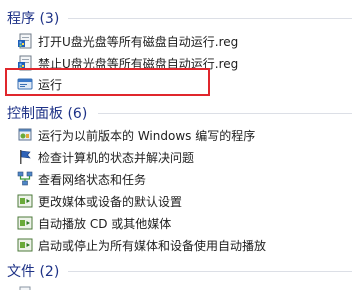 The image size is (352, 290). What do you see at coordinates (176, 112) in the screenshot?
I see `section-header-control-panel: 控制面板 (6)` at bounding box center [176, 112].